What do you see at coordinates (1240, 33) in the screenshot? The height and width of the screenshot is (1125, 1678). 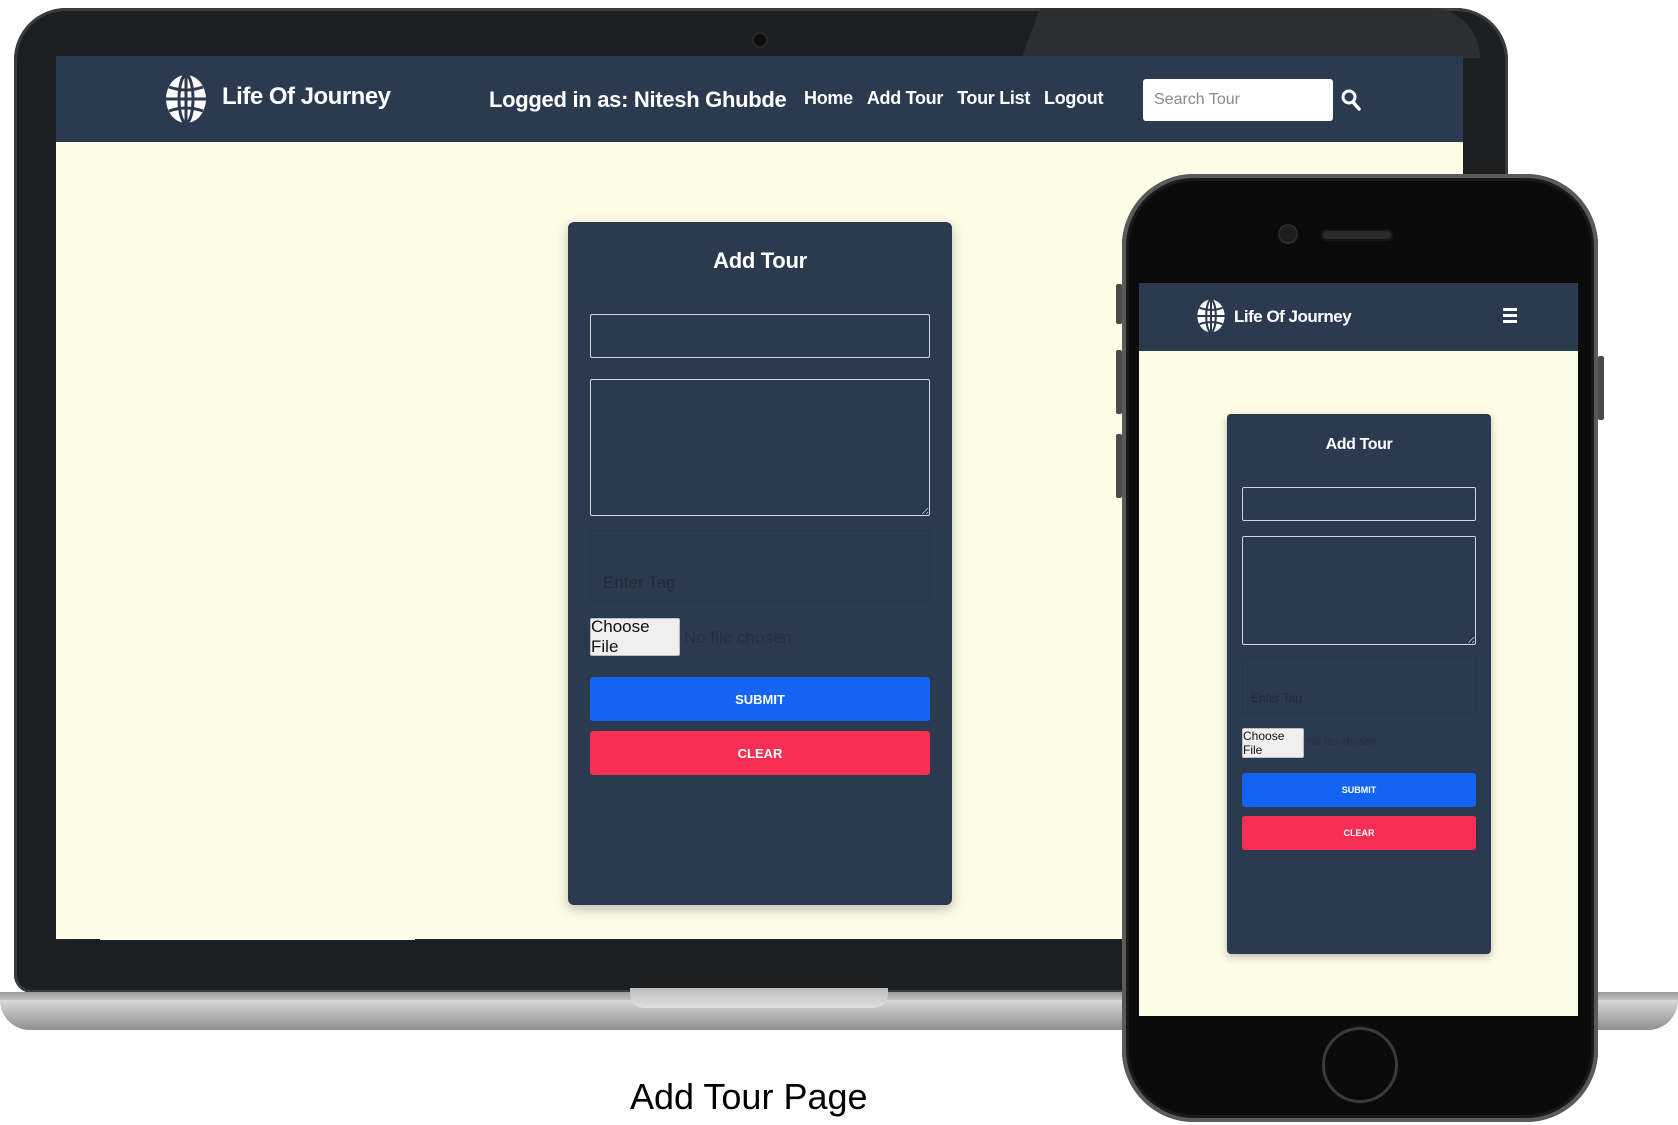 I see `laptop-lid-shine` at bounding box center [1240, 33].